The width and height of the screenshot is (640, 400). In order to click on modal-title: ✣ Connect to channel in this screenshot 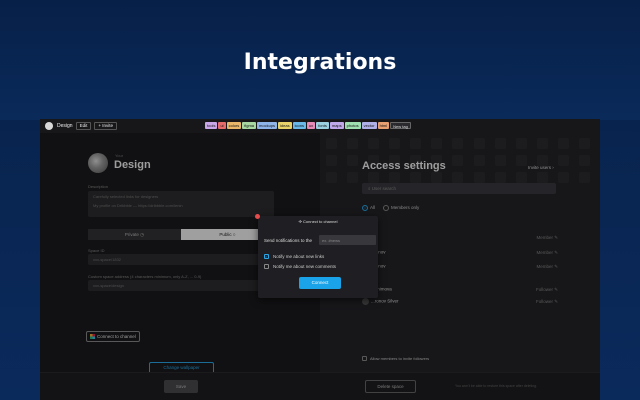, I will do `click(318, 221)`.